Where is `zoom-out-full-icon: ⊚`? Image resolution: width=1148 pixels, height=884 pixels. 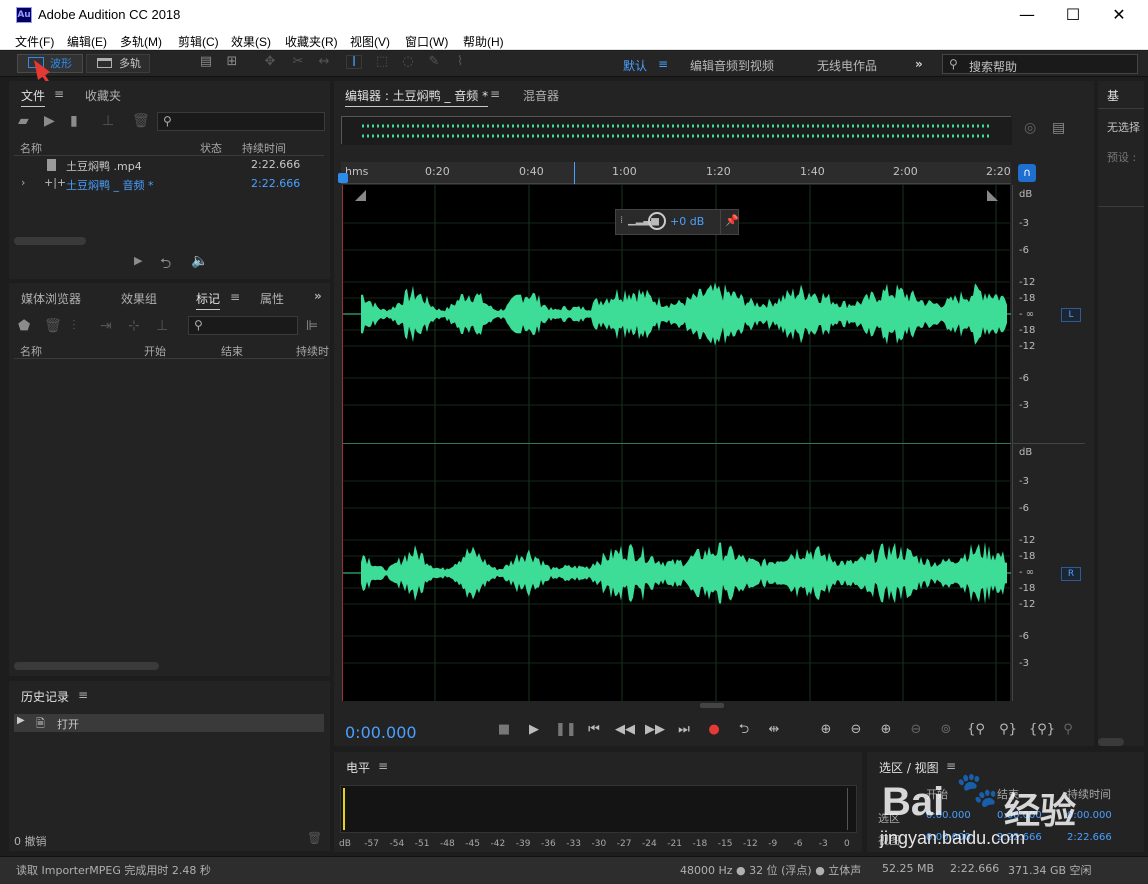
zoom-out-full-icon: ⊚ is located at coordinates (946, 730).